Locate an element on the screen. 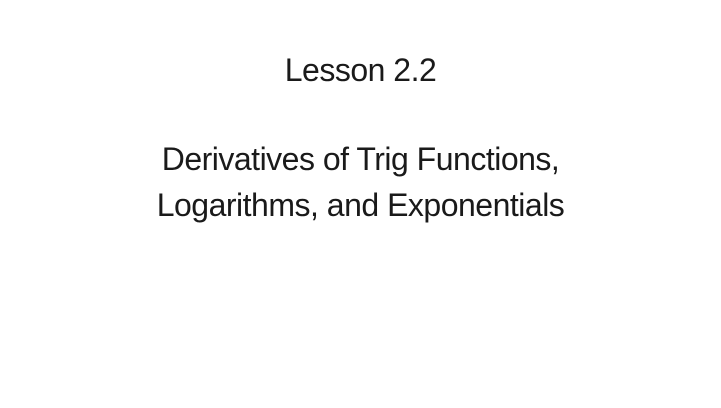 The height and width of the screenshot is (408, 721). lesson-topic-line-1: Derivatives of Trig Functions, is located at coordinates (360, 159).